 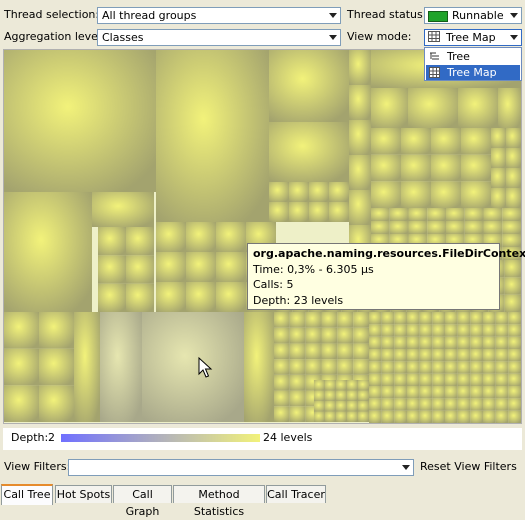 What do you see at coordinates (473, 37) in the screenshot?
I see `view-mode-combo: Tree Map` at bounding box center [473, 37].